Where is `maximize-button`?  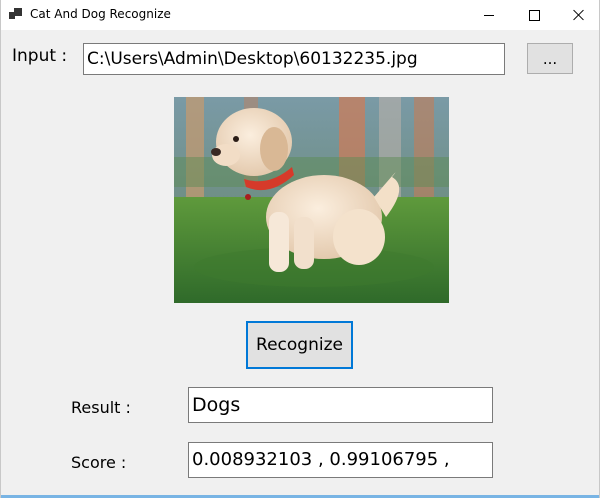 maximize-button is located at coordinates (534, 15).